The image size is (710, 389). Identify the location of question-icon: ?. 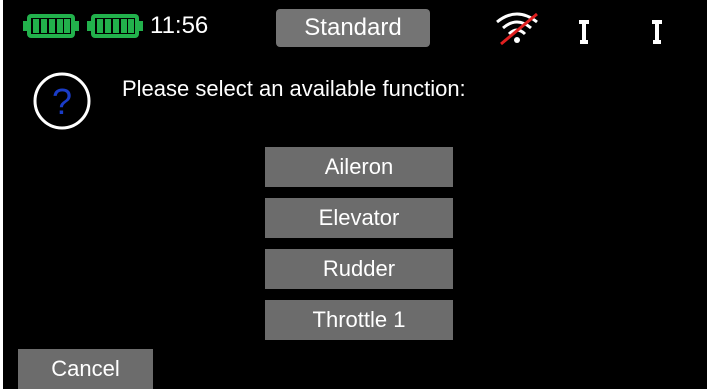
(62, 101).